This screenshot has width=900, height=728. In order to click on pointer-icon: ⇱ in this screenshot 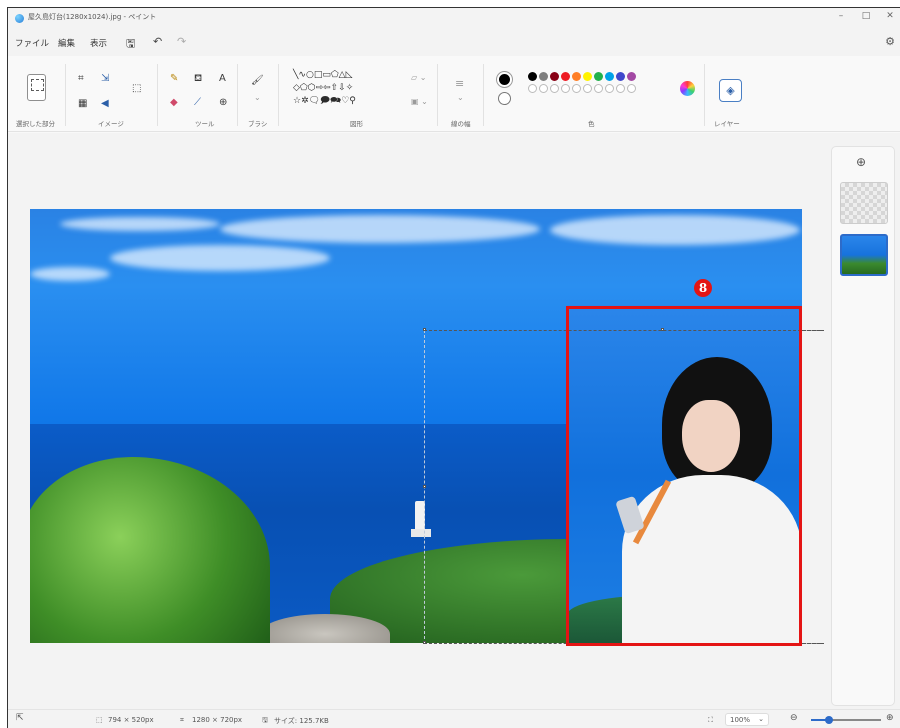, I will do `click(20, 718)`.